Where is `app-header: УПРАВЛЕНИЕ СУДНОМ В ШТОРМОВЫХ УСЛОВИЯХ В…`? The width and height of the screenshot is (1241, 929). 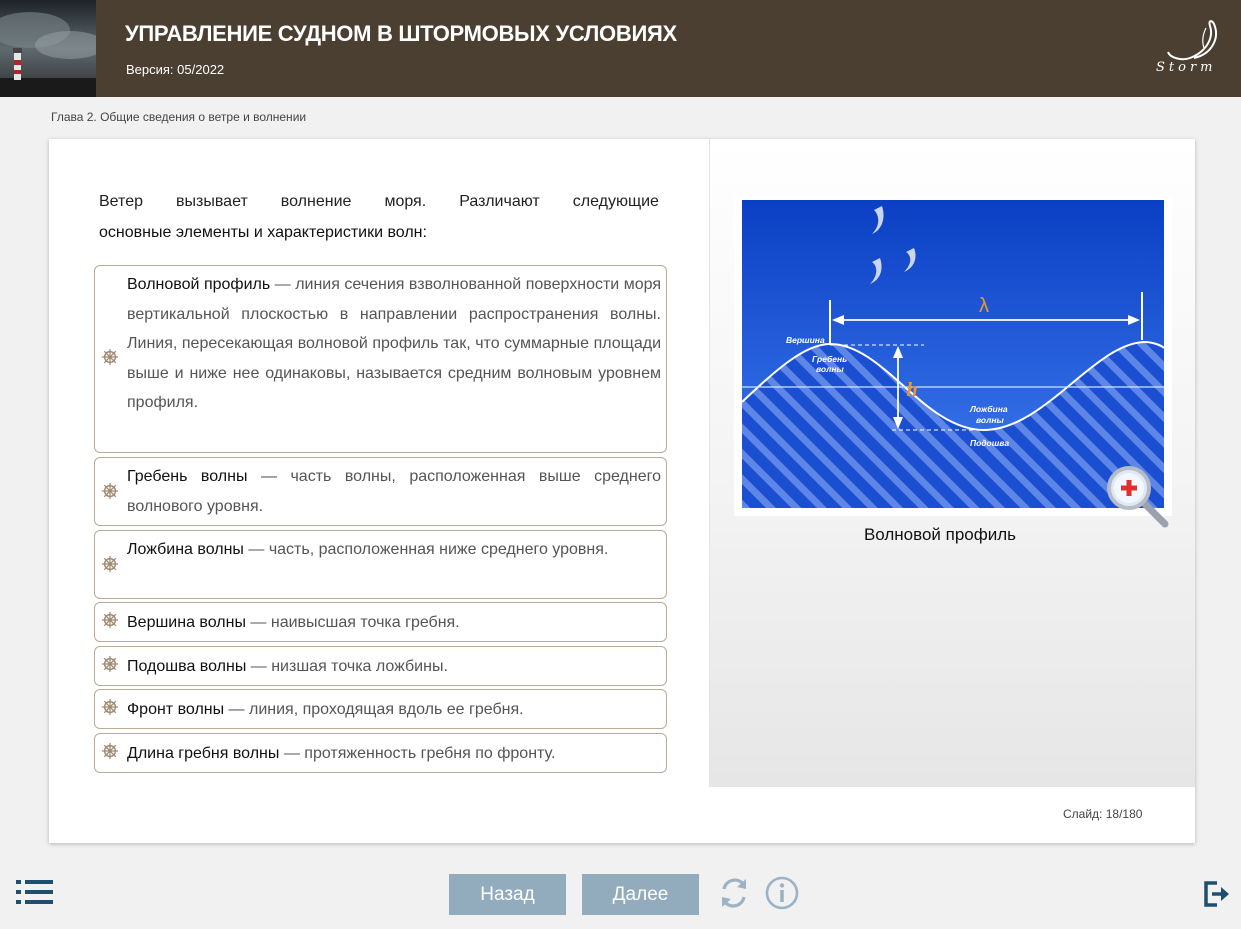
app-header: УПРАВЛЕНИЕ СУДНОМ В ШТОРМОВЫХ УСЛОВИЯХ В… is located at coordinates (620, 48).